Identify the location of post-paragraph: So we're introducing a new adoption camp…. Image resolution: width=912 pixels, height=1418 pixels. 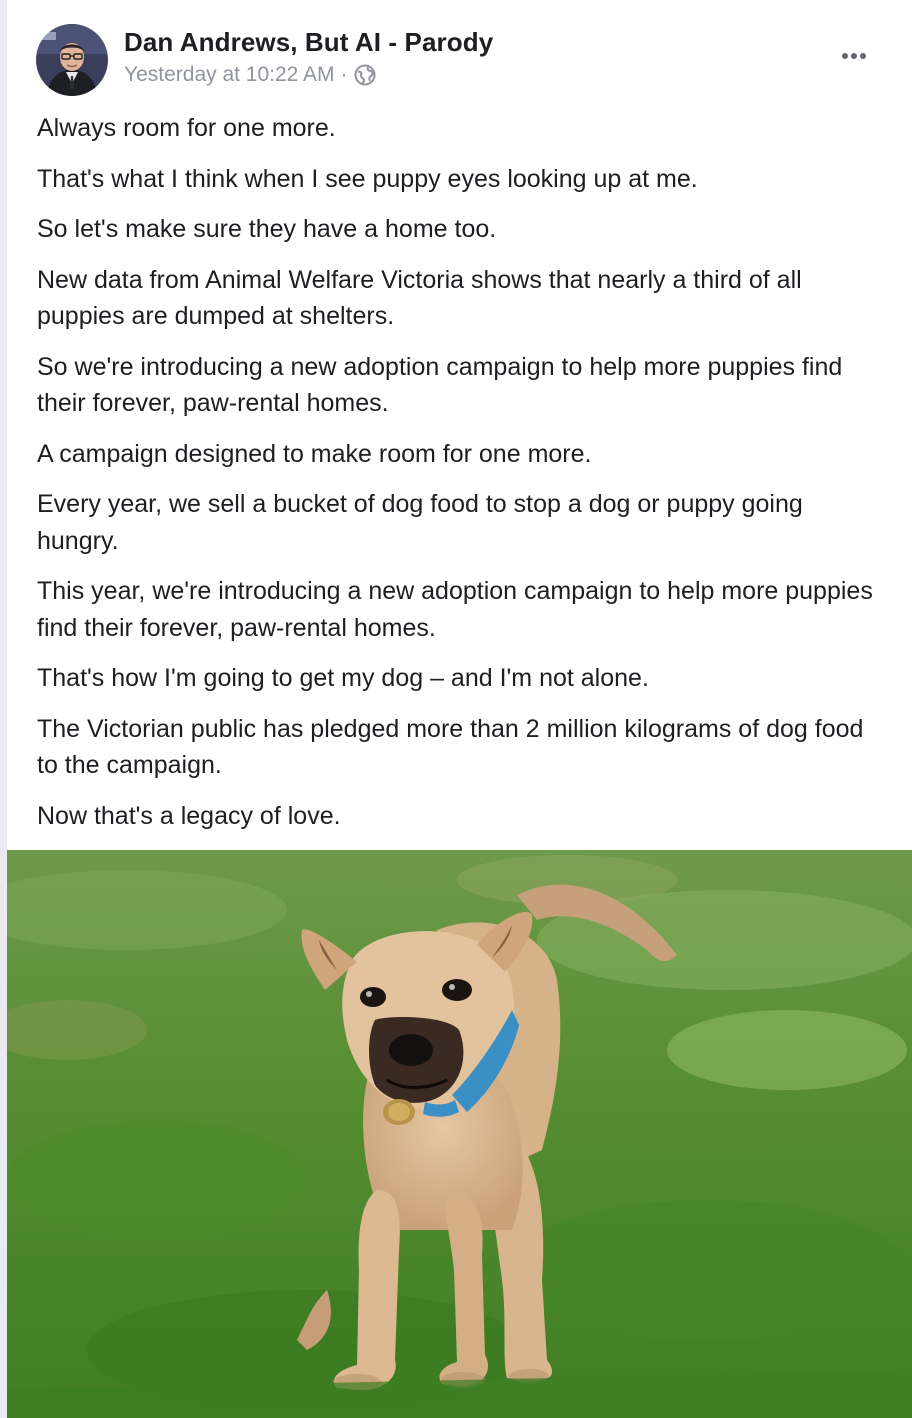
(440, 385).